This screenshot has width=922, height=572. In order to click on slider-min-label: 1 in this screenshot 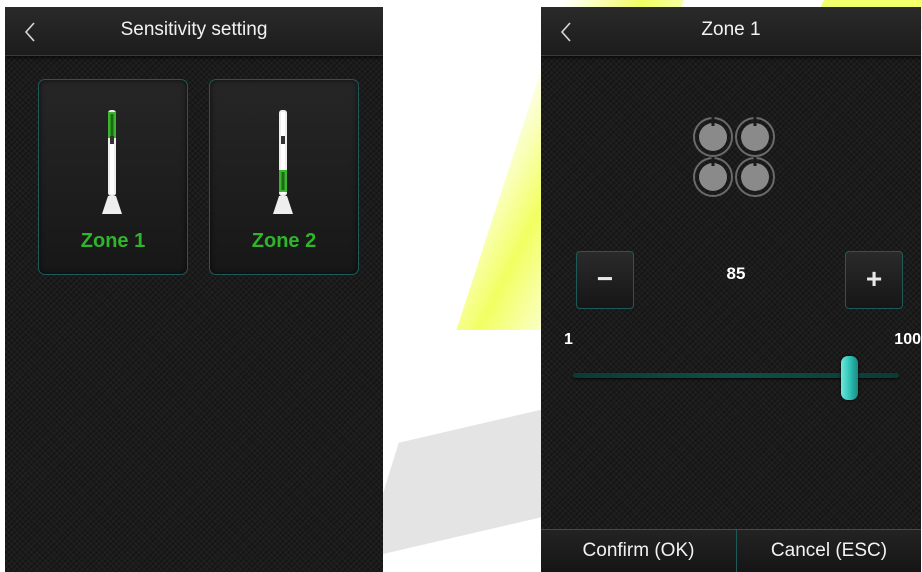, I will do `click(568, 339)`.